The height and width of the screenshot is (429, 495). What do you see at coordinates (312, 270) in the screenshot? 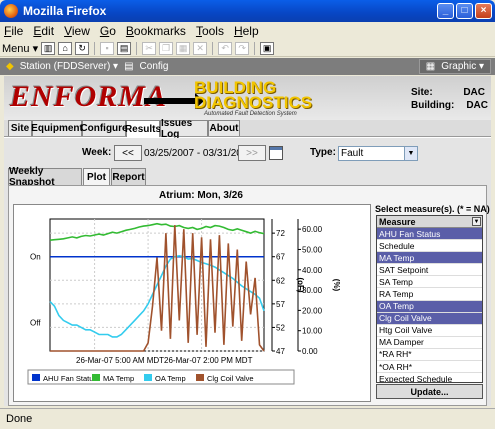
I see `pct-tick-label: 40.00` at bounding box center [312, 270].